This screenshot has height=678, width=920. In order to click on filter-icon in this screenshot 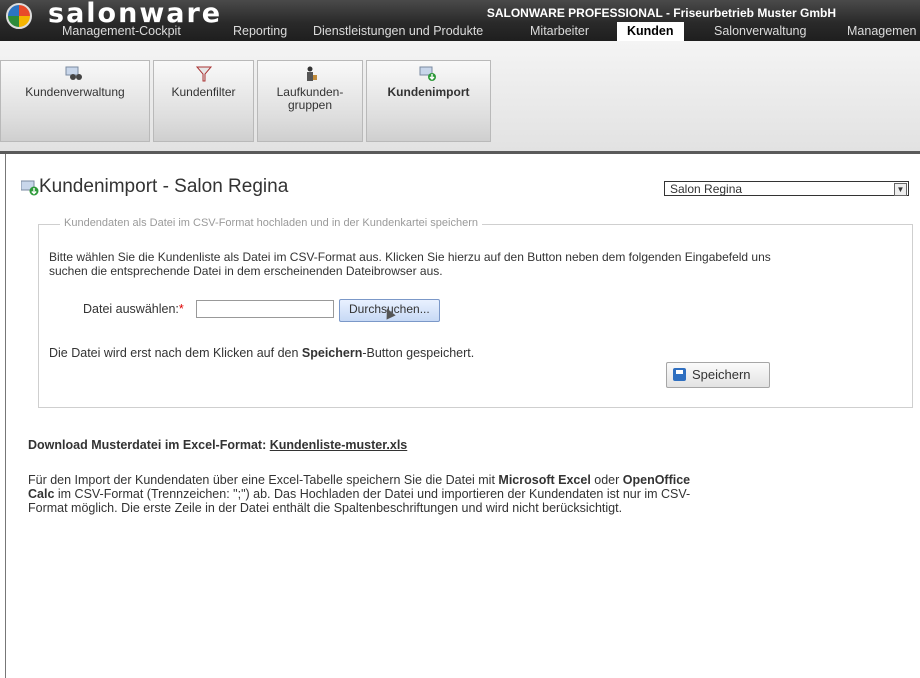, I will do `click(203, 74)`.